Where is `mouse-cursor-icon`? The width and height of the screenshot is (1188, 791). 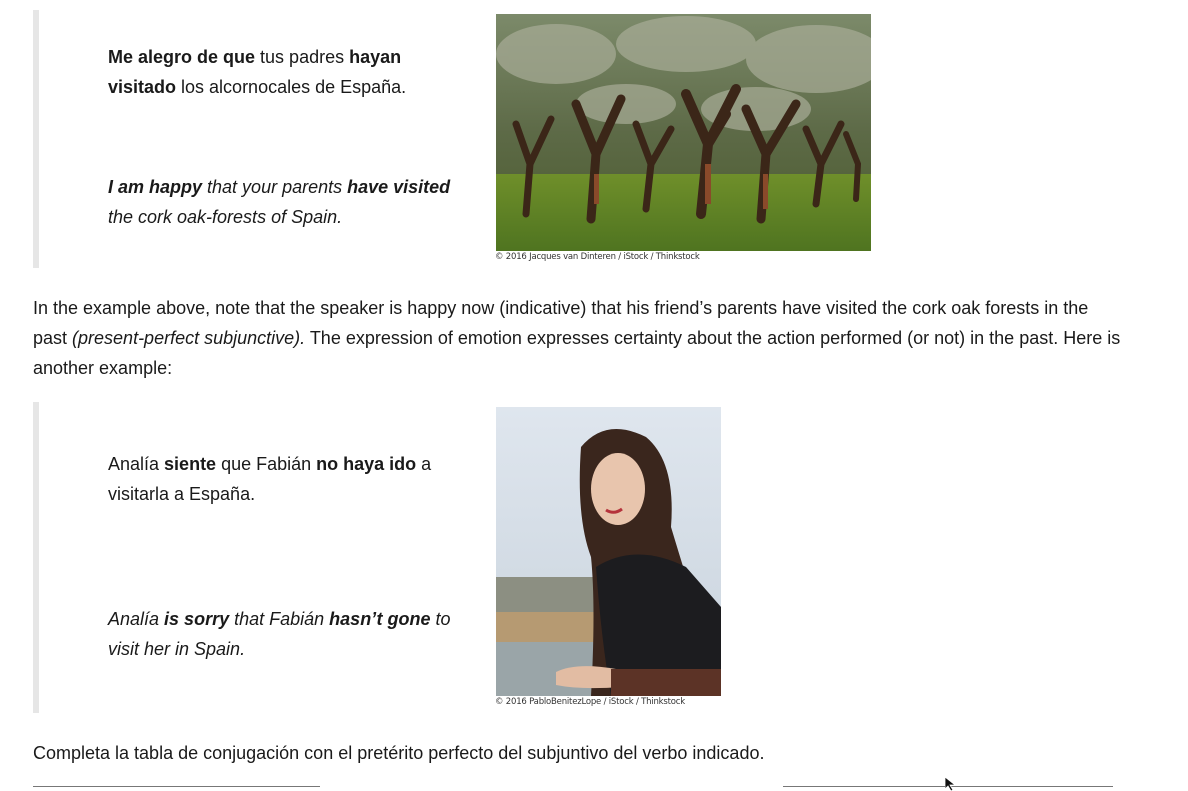
mouse-cursor-icon is located at coordinates (951, 784).